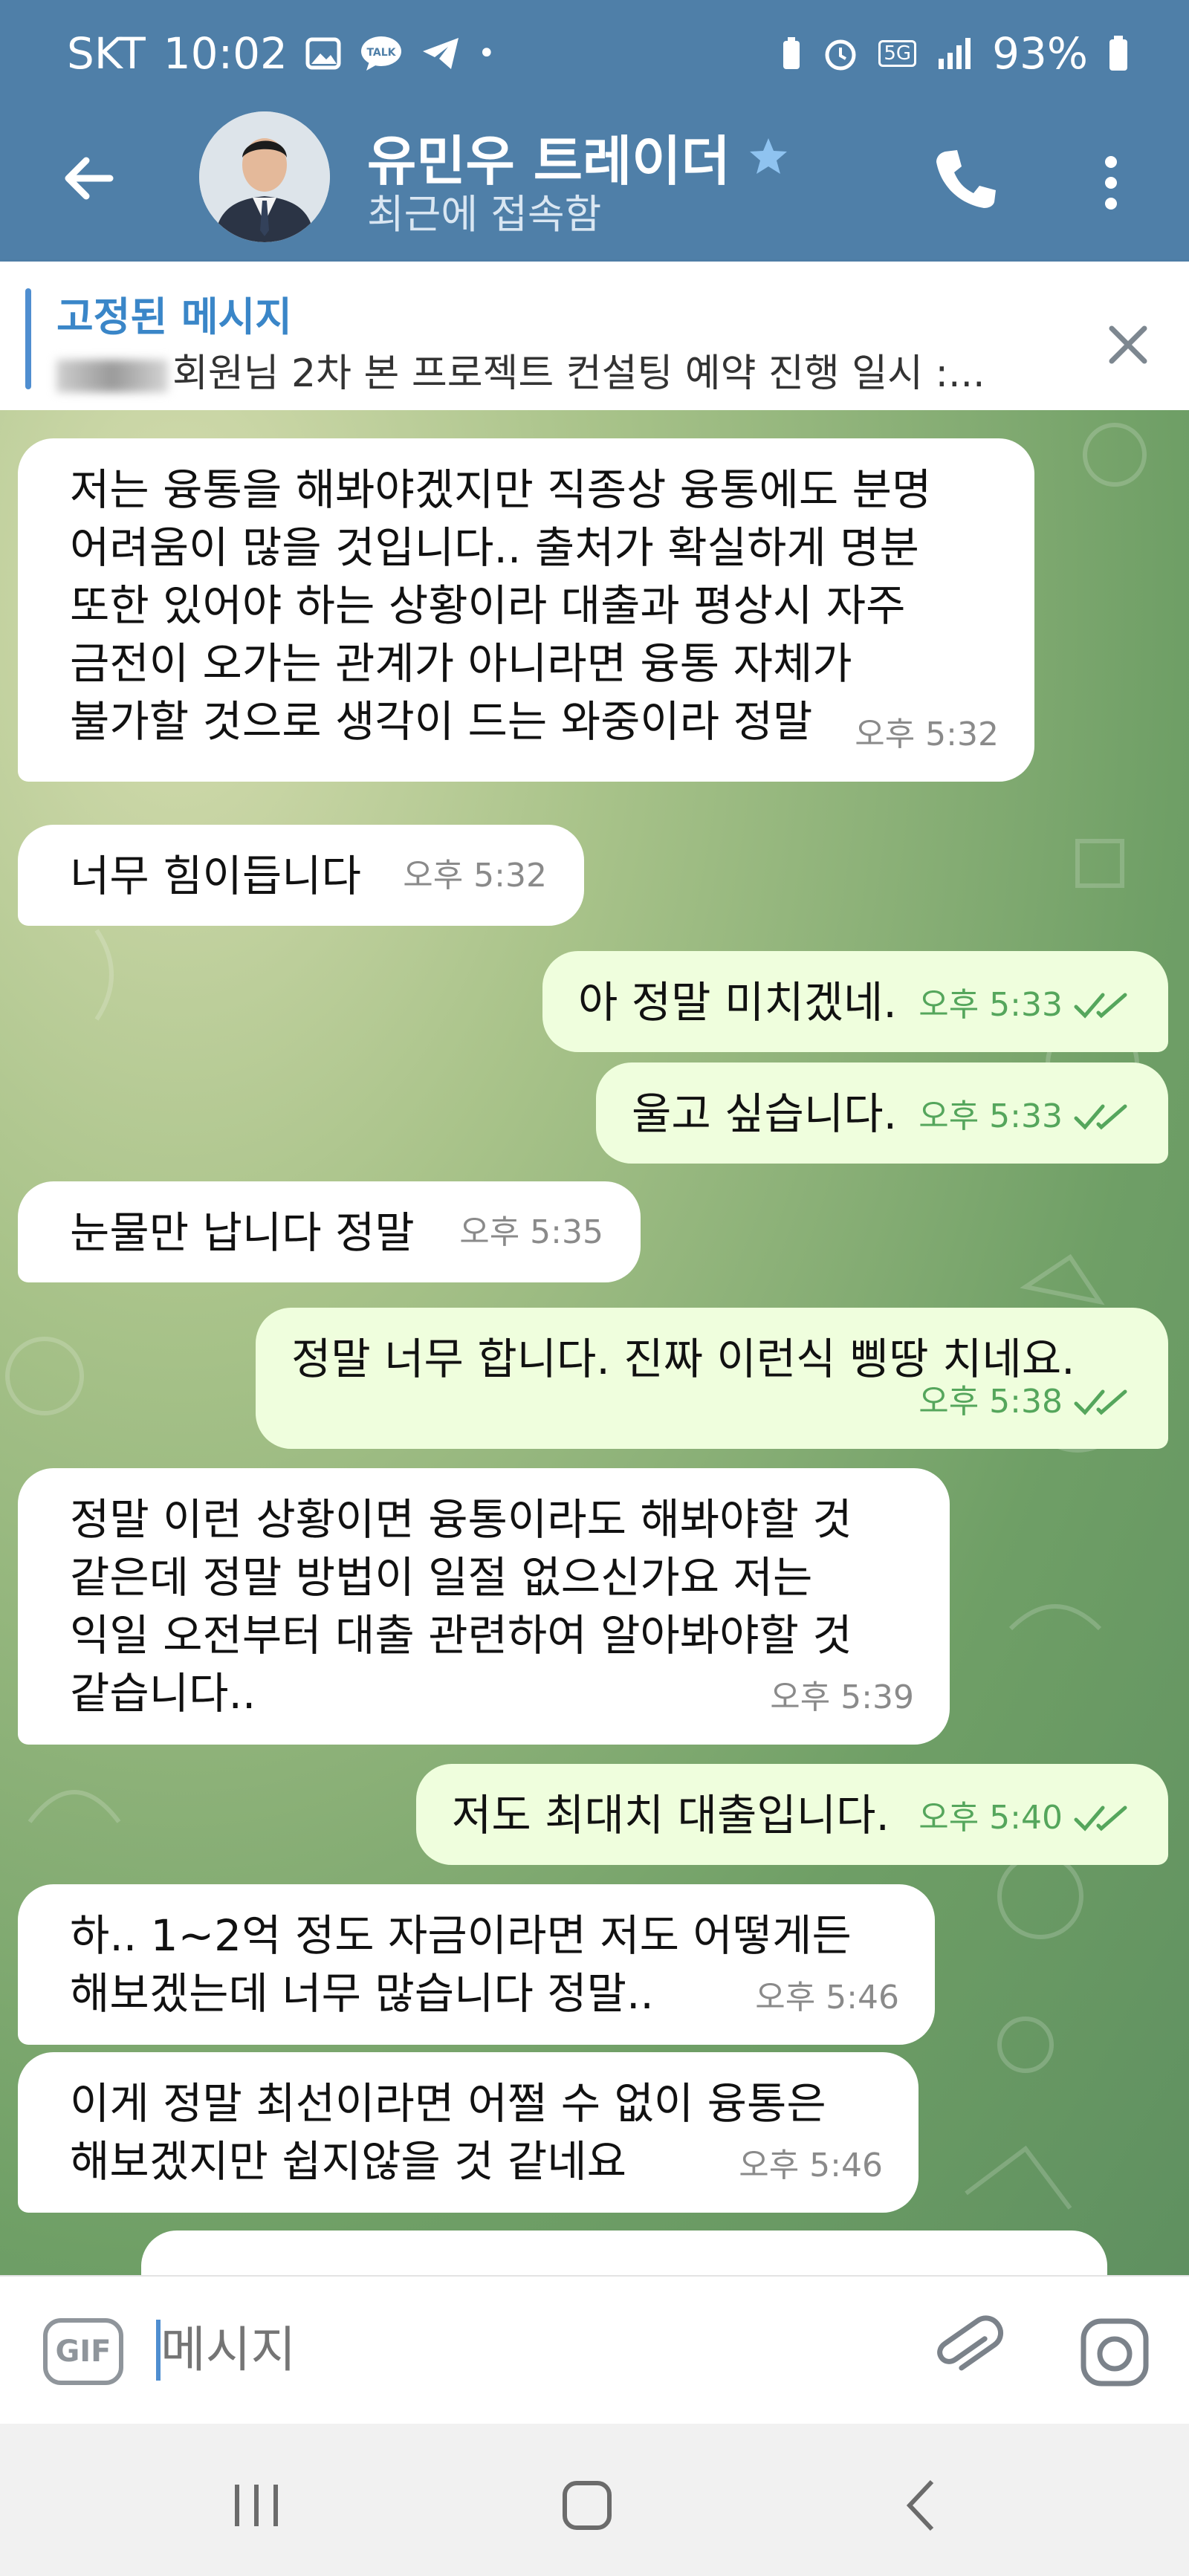 This screenshot has width=1189, height=2576. Describe the element at coordinates (301, 875) in the screenshot. I see `message-bubble-incoming: 너무 힘이듭니다 오후 5:32` at that location.